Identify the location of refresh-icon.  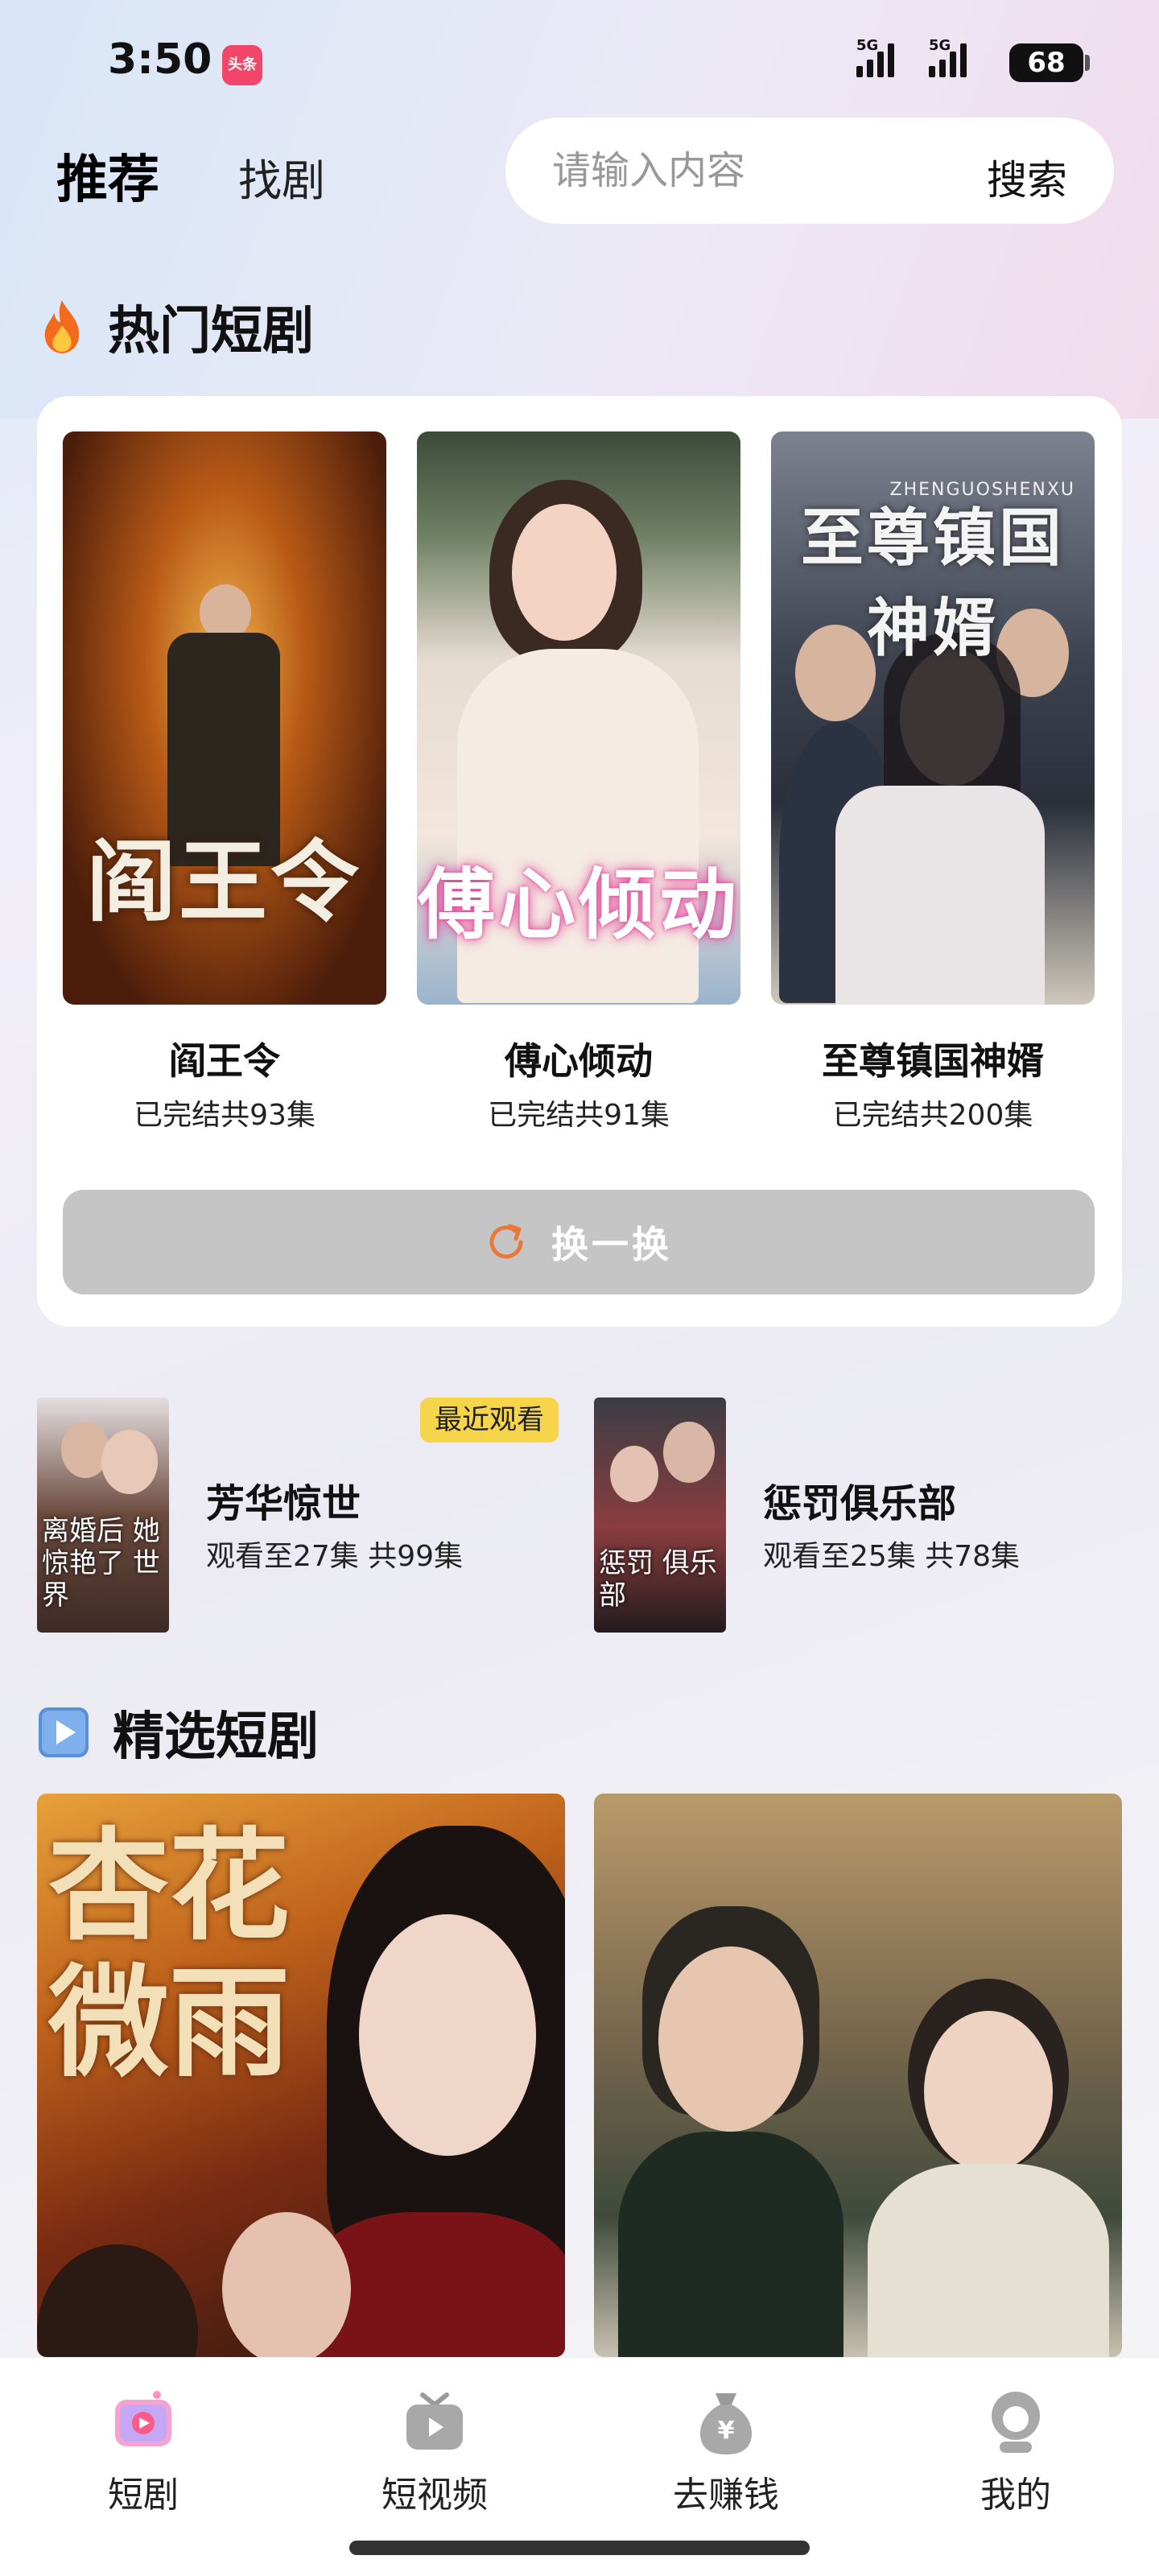
(506, 1241).